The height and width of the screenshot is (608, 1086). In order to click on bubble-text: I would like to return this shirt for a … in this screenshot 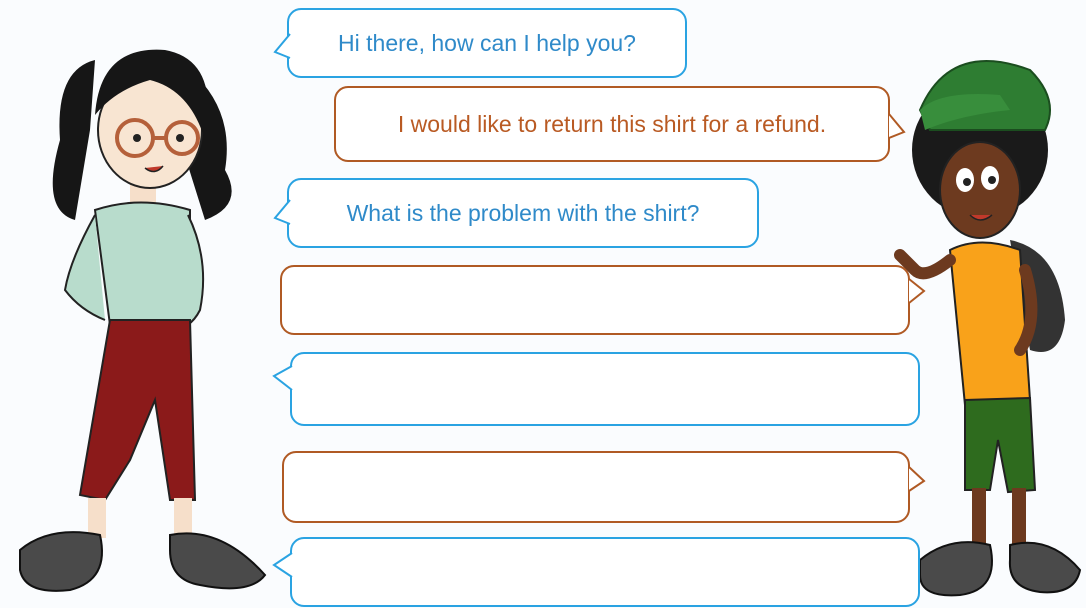, I will do `click(612, 123)`.